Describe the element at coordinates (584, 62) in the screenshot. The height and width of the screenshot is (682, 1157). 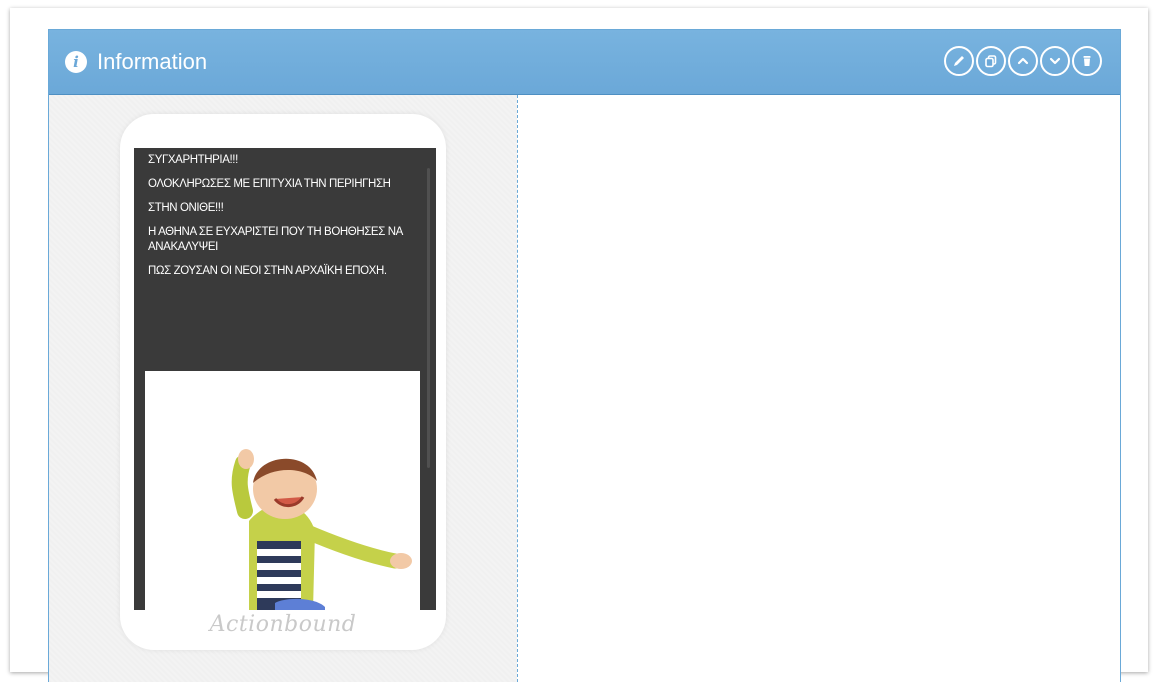
I see `panel-header: i Information` at that location.